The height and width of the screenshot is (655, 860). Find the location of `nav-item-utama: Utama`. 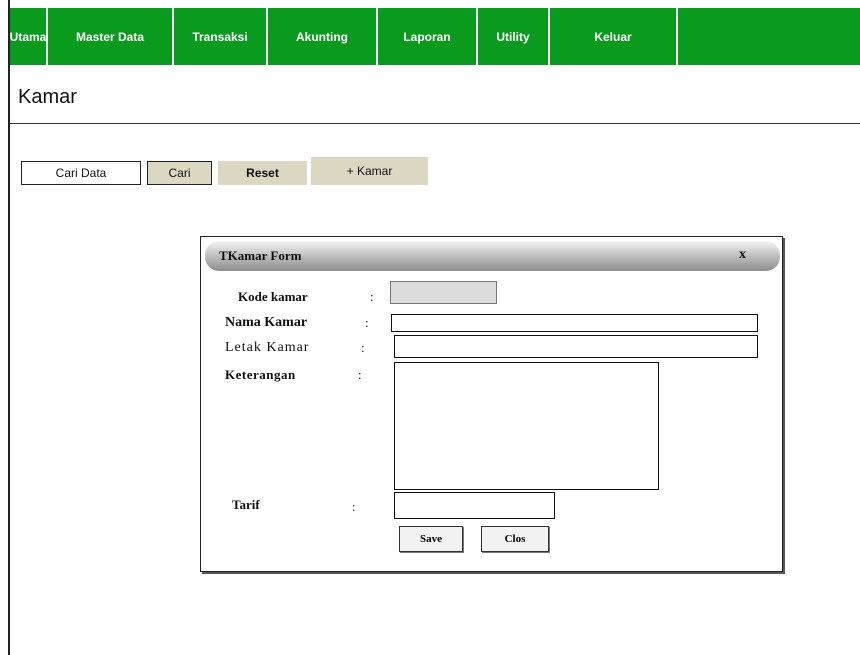

nav-item-utama: Utama is located at coordinates (29, 36).